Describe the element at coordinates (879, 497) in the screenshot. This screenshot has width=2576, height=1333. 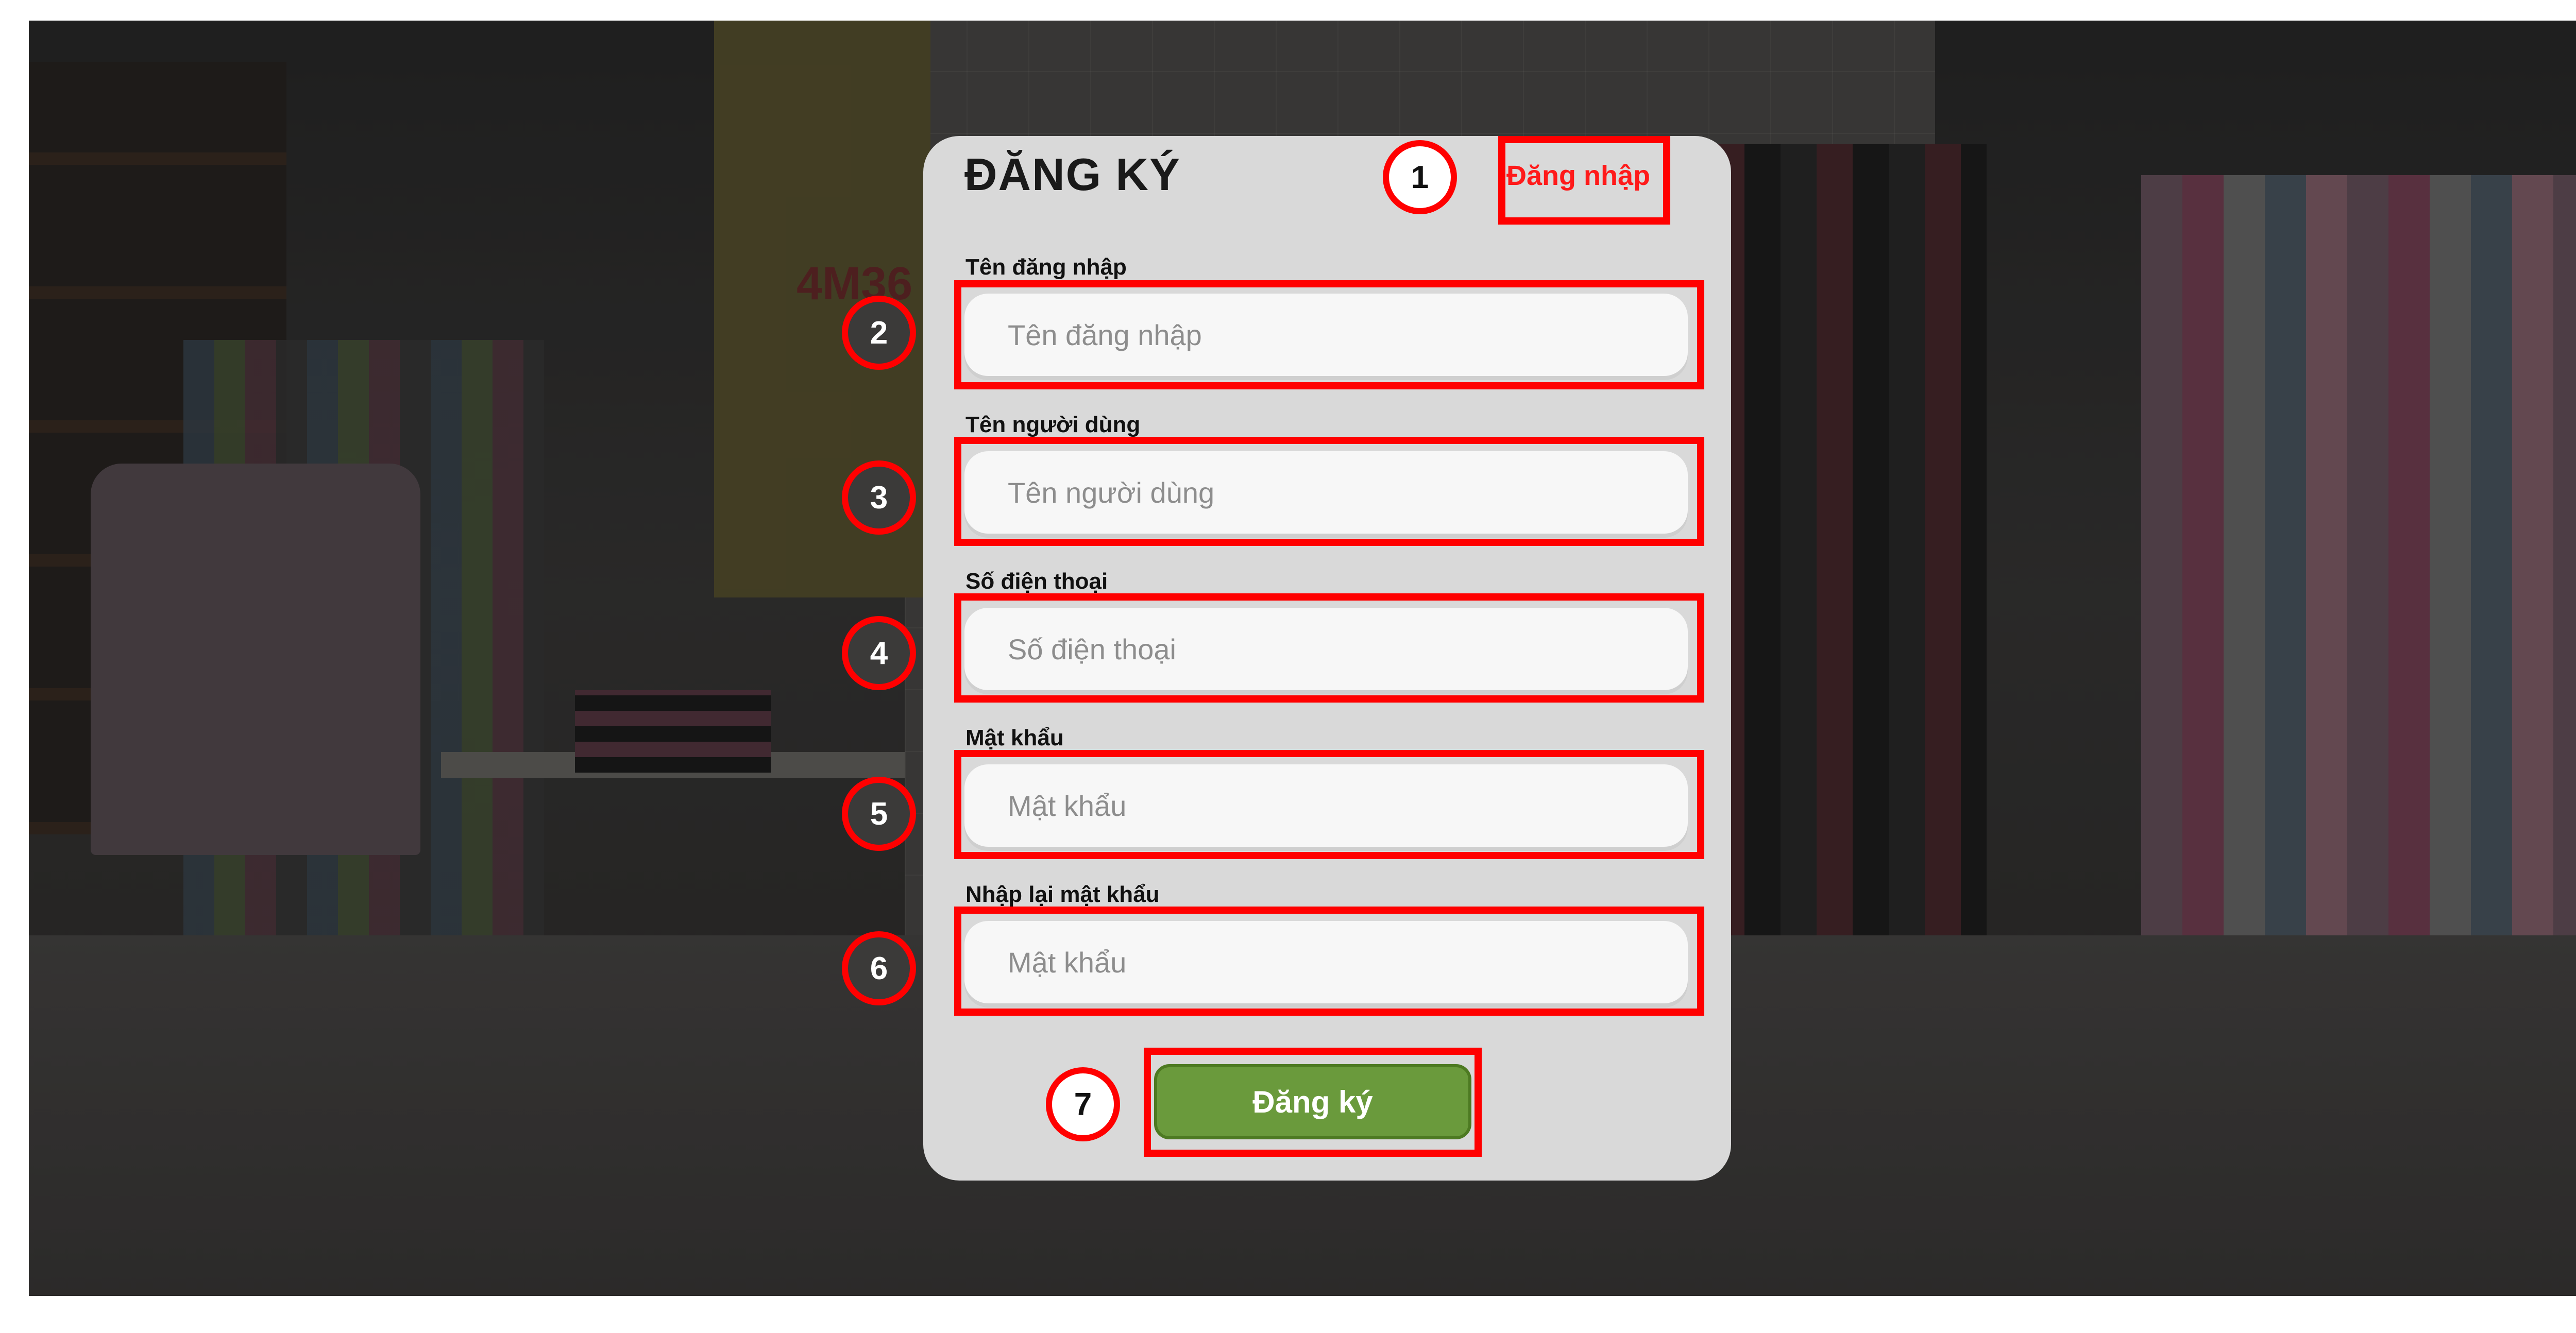
I see `annotation-marker-3: 3` at that location.